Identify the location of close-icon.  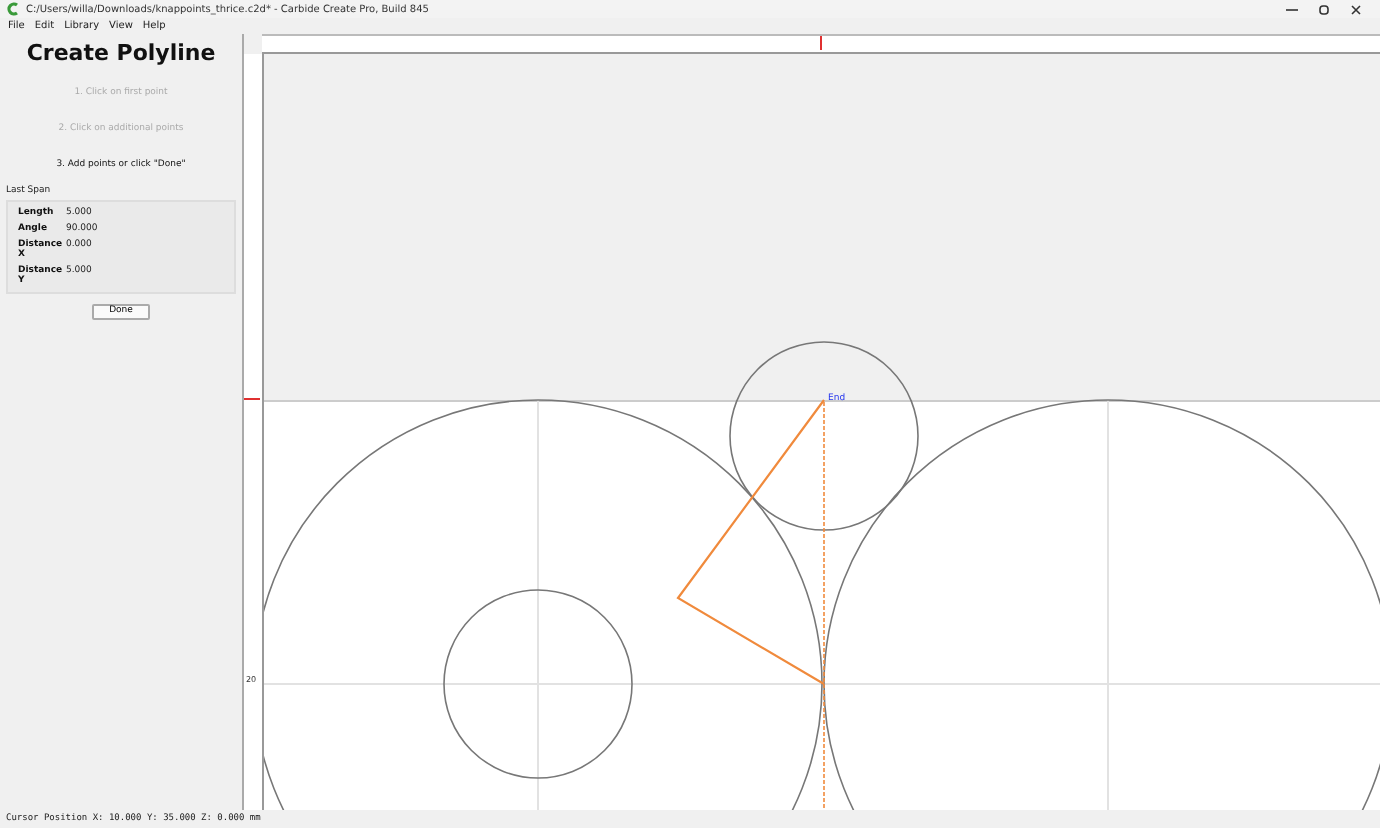
(1356, 9).